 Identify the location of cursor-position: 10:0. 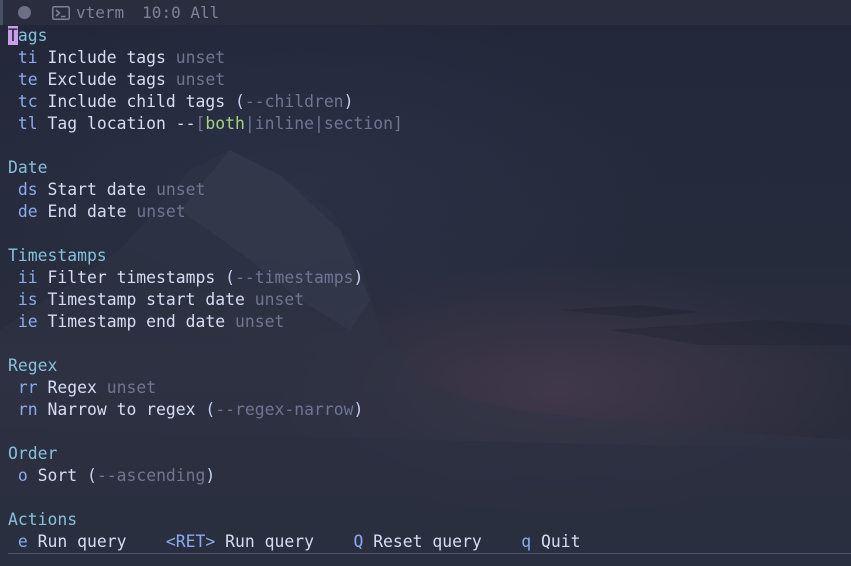
(161, 12).